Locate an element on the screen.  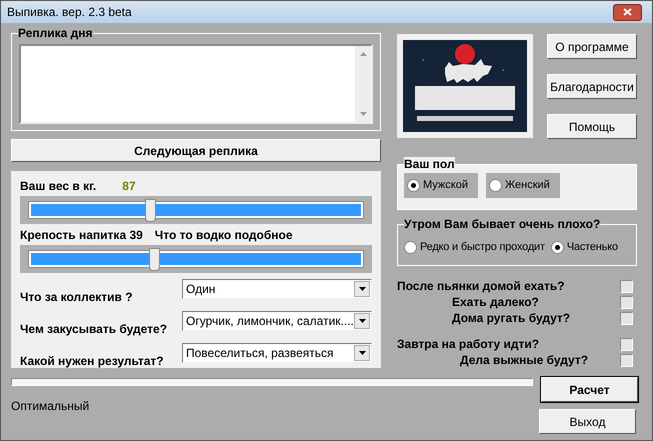
group-title: Ваш пол is located at coordinates (429, 164).